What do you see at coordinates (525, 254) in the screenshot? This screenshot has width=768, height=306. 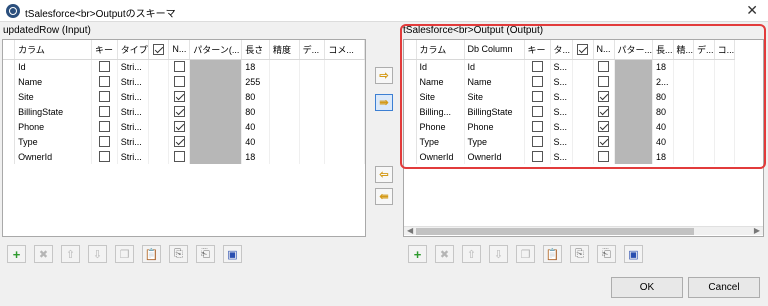 I see `copy-button: ❐` at bounding box center [525, 254].